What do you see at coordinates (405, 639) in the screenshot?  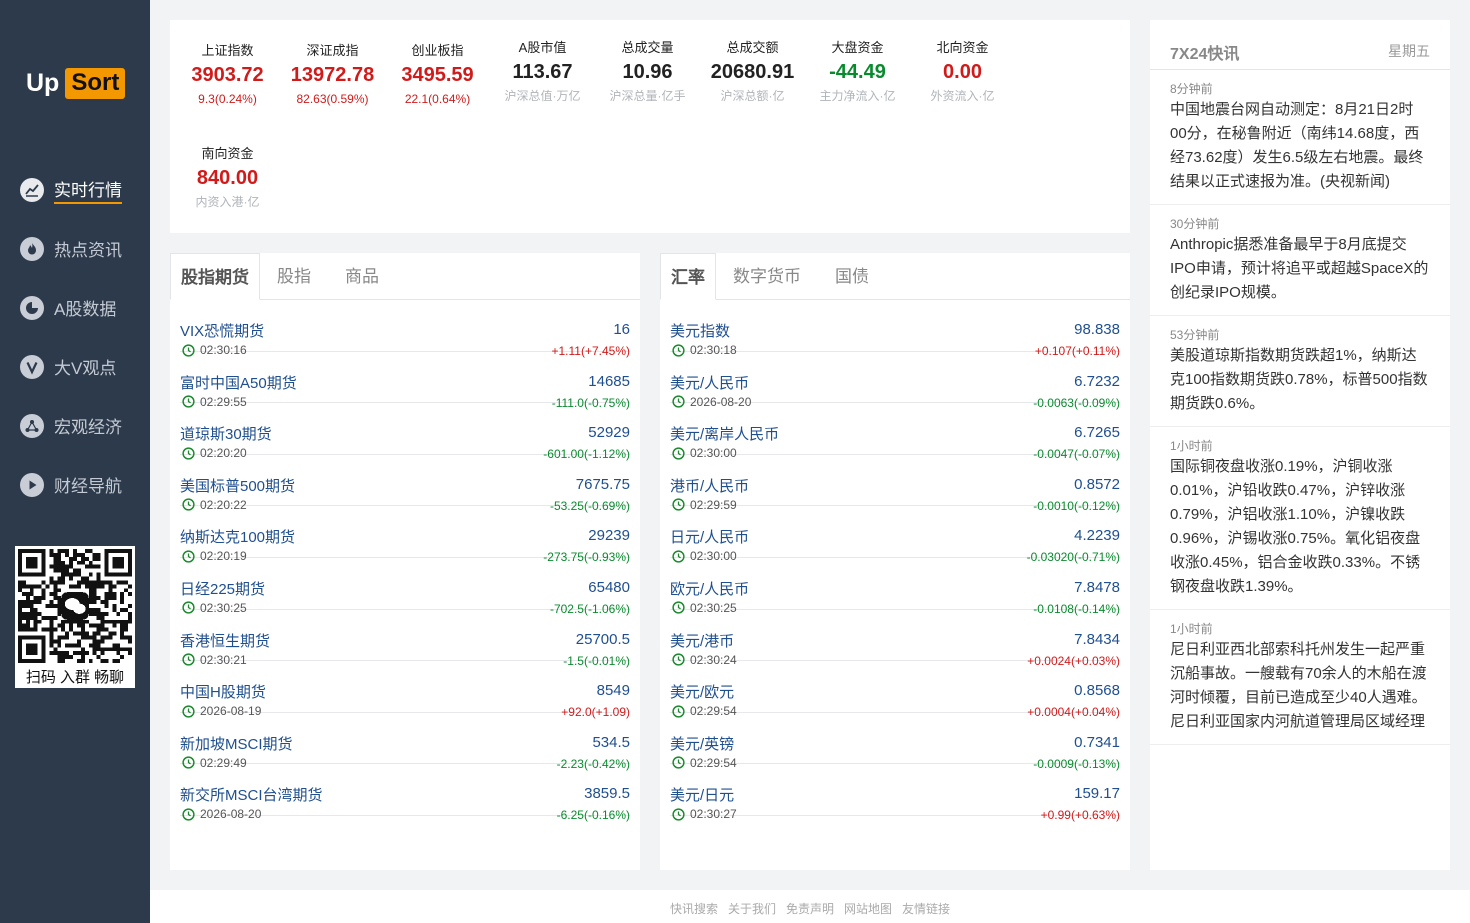 I see `table-row: 香港恒生期货 02:30:21 25700.5 -1.5(-0.01%)` at bounding box center [405, 639].